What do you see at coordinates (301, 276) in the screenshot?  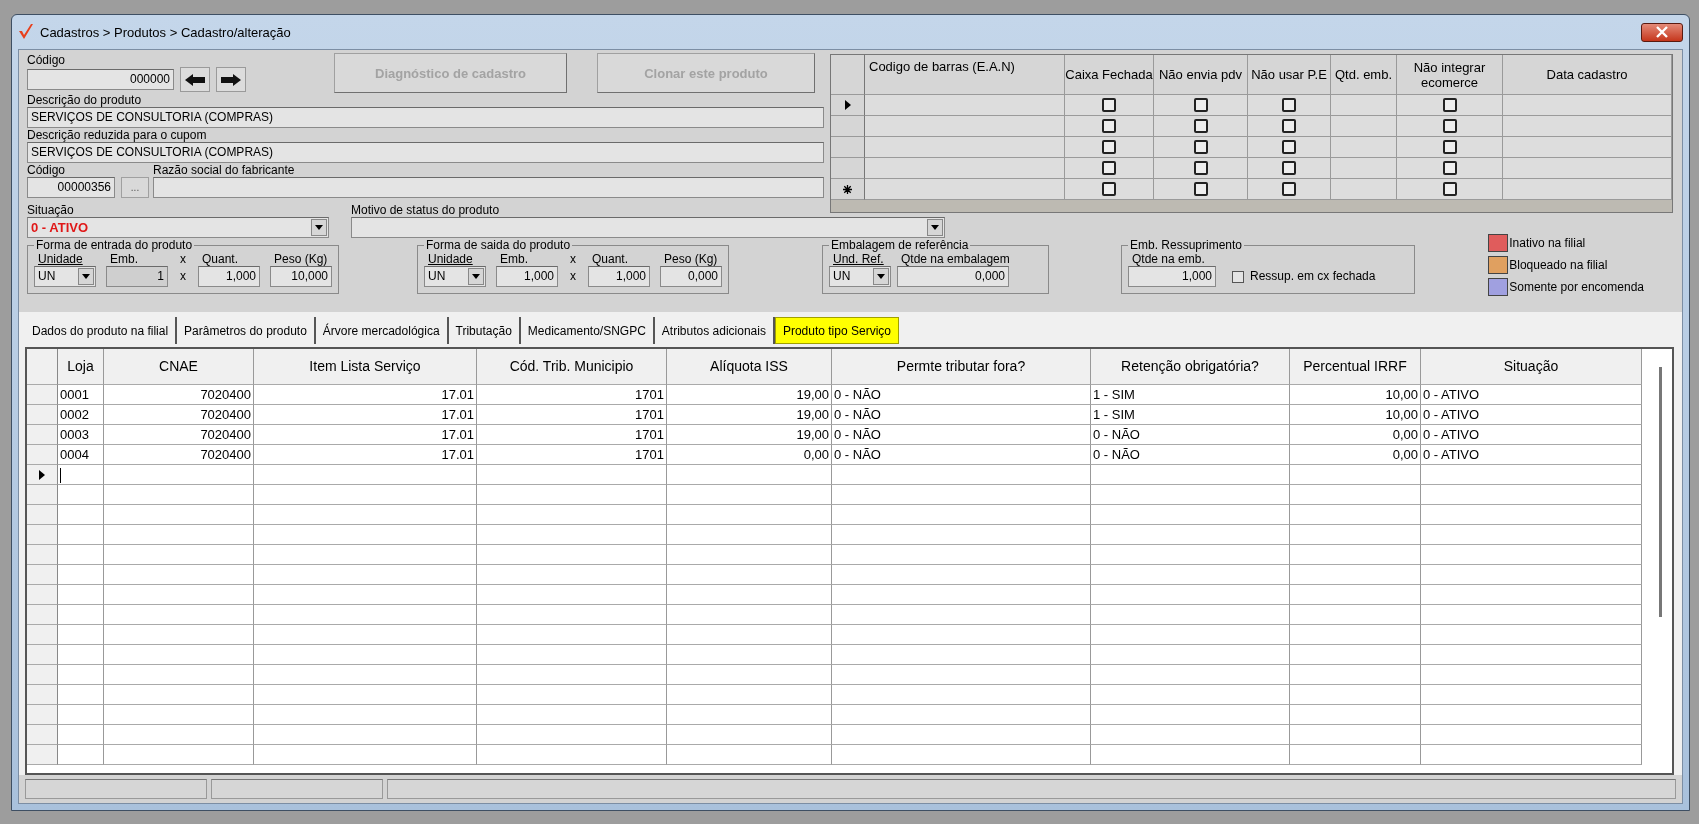 I see `number-field: 10,000` at bounding box center [301, 276].